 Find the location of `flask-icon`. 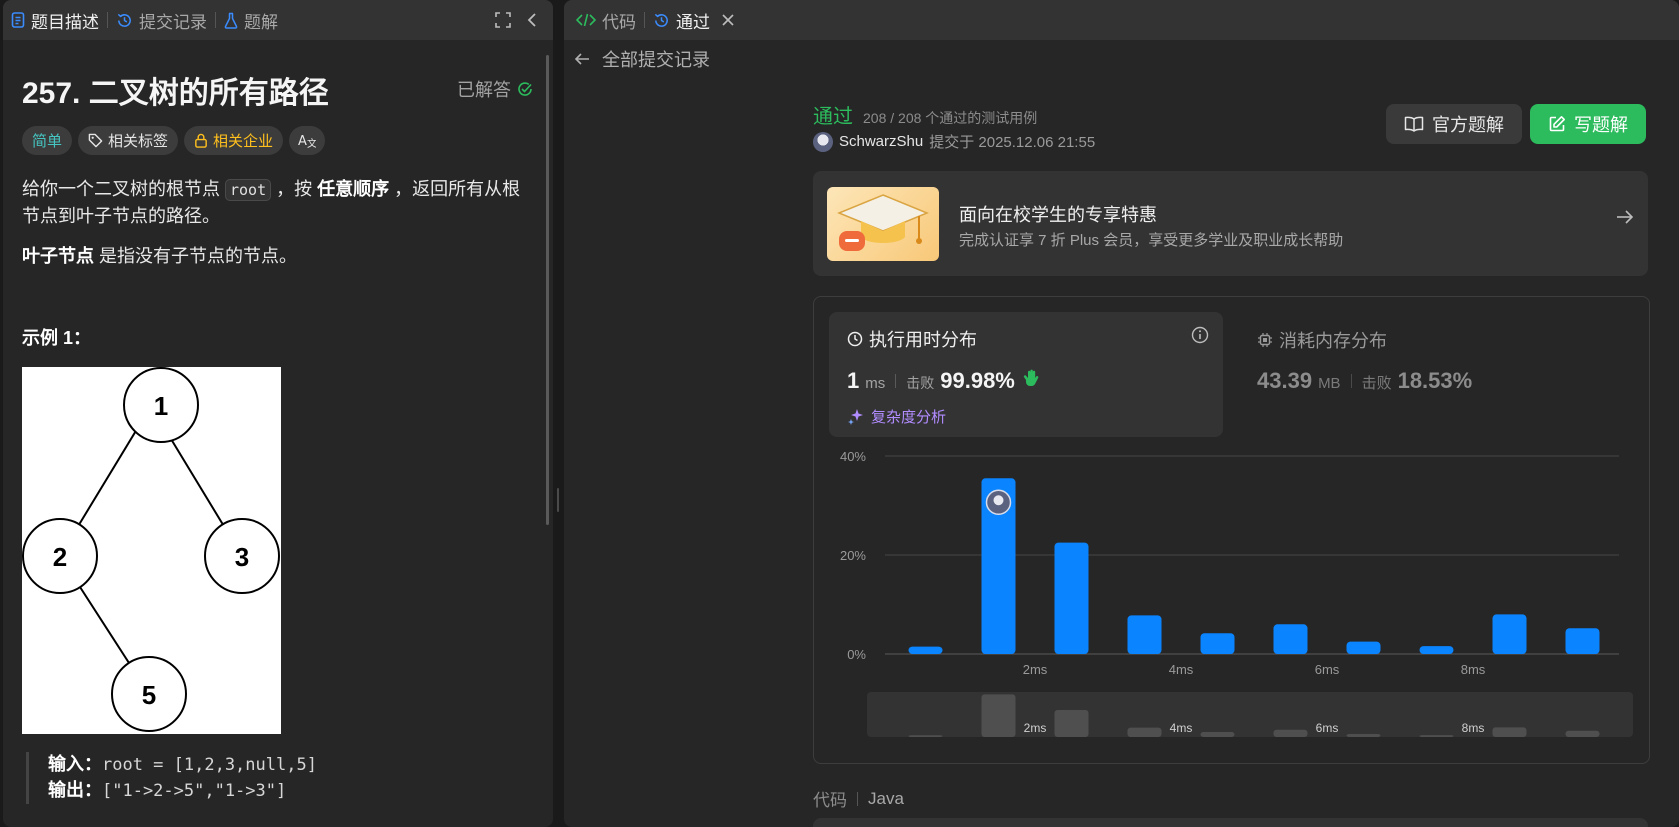

flask-icon is located at coordinates (231, 20).